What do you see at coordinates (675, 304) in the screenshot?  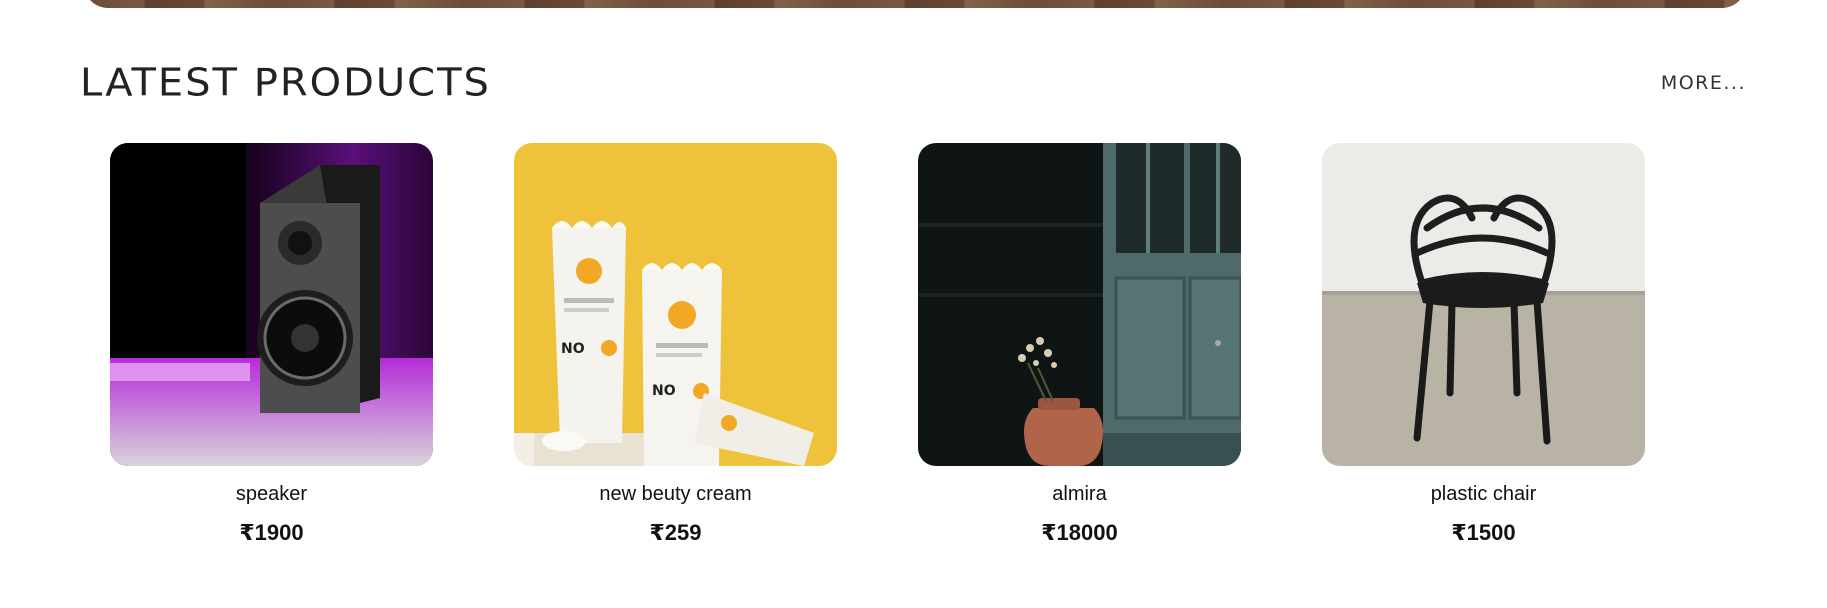 I see `product-image-cream: NO NO` at bounding box center [675, 304].